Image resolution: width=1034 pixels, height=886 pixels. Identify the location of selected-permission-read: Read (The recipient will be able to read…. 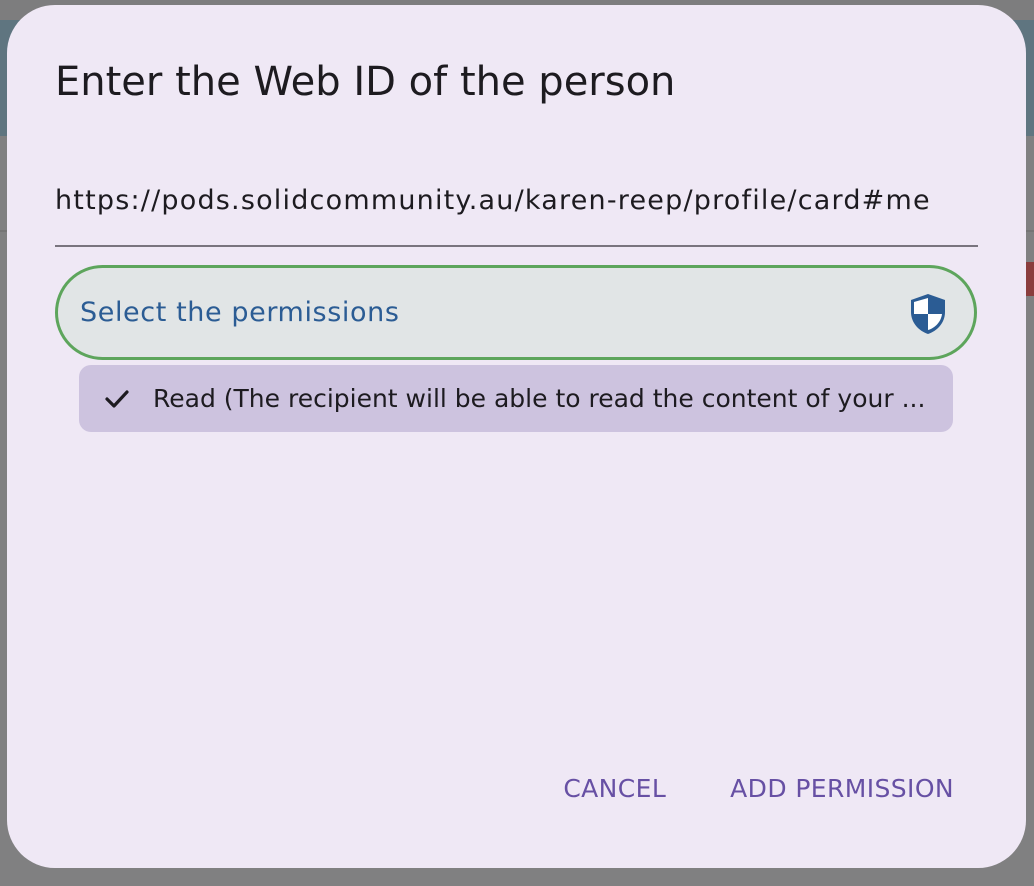
(516, 398).